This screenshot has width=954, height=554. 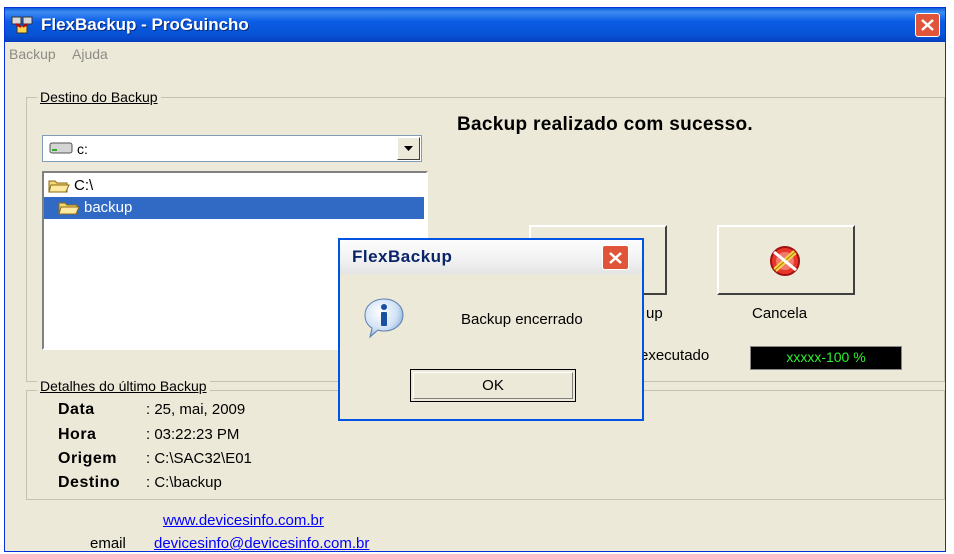 What do you see at coordinates (22, 25) in the screenshot?
I see `app-icon` at bounding box center [22, 25].